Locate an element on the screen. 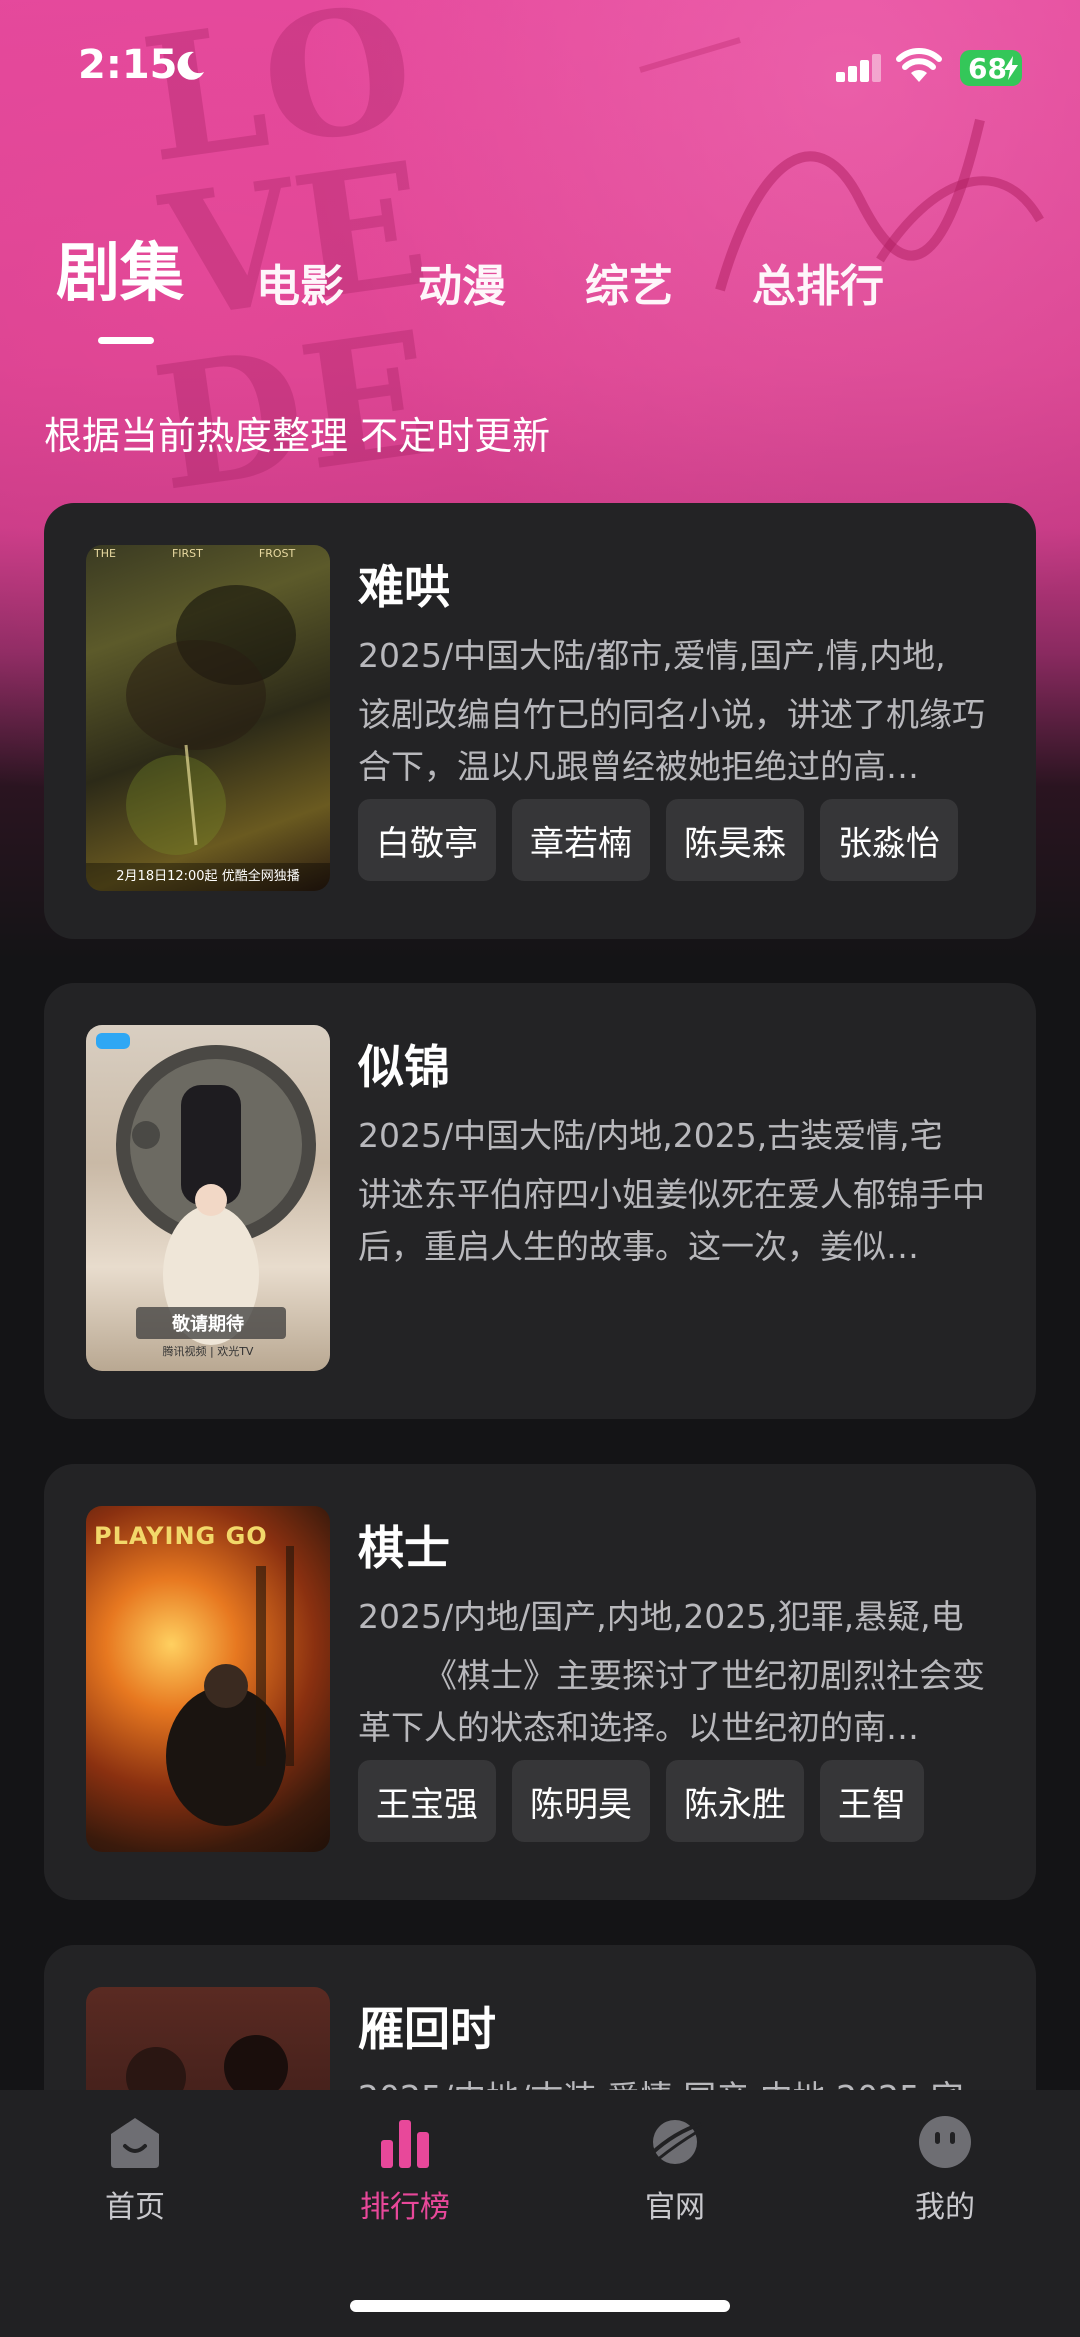 This screenshot has height=2337, width=1080. cast-chip: 王宝强 is located at coordinates (427, 1801).